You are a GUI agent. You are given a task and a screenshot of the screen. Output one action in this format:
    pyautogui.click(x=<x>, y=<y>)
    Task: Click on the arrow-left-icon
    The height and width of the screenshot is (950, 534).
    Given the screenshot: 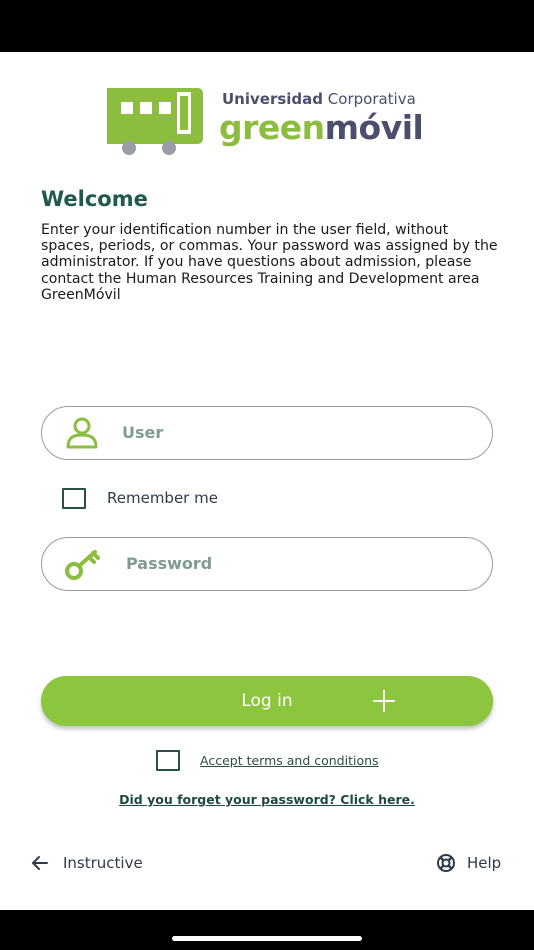 What is the action you would take?
    pyautogui.click(x=40, y=863)
    